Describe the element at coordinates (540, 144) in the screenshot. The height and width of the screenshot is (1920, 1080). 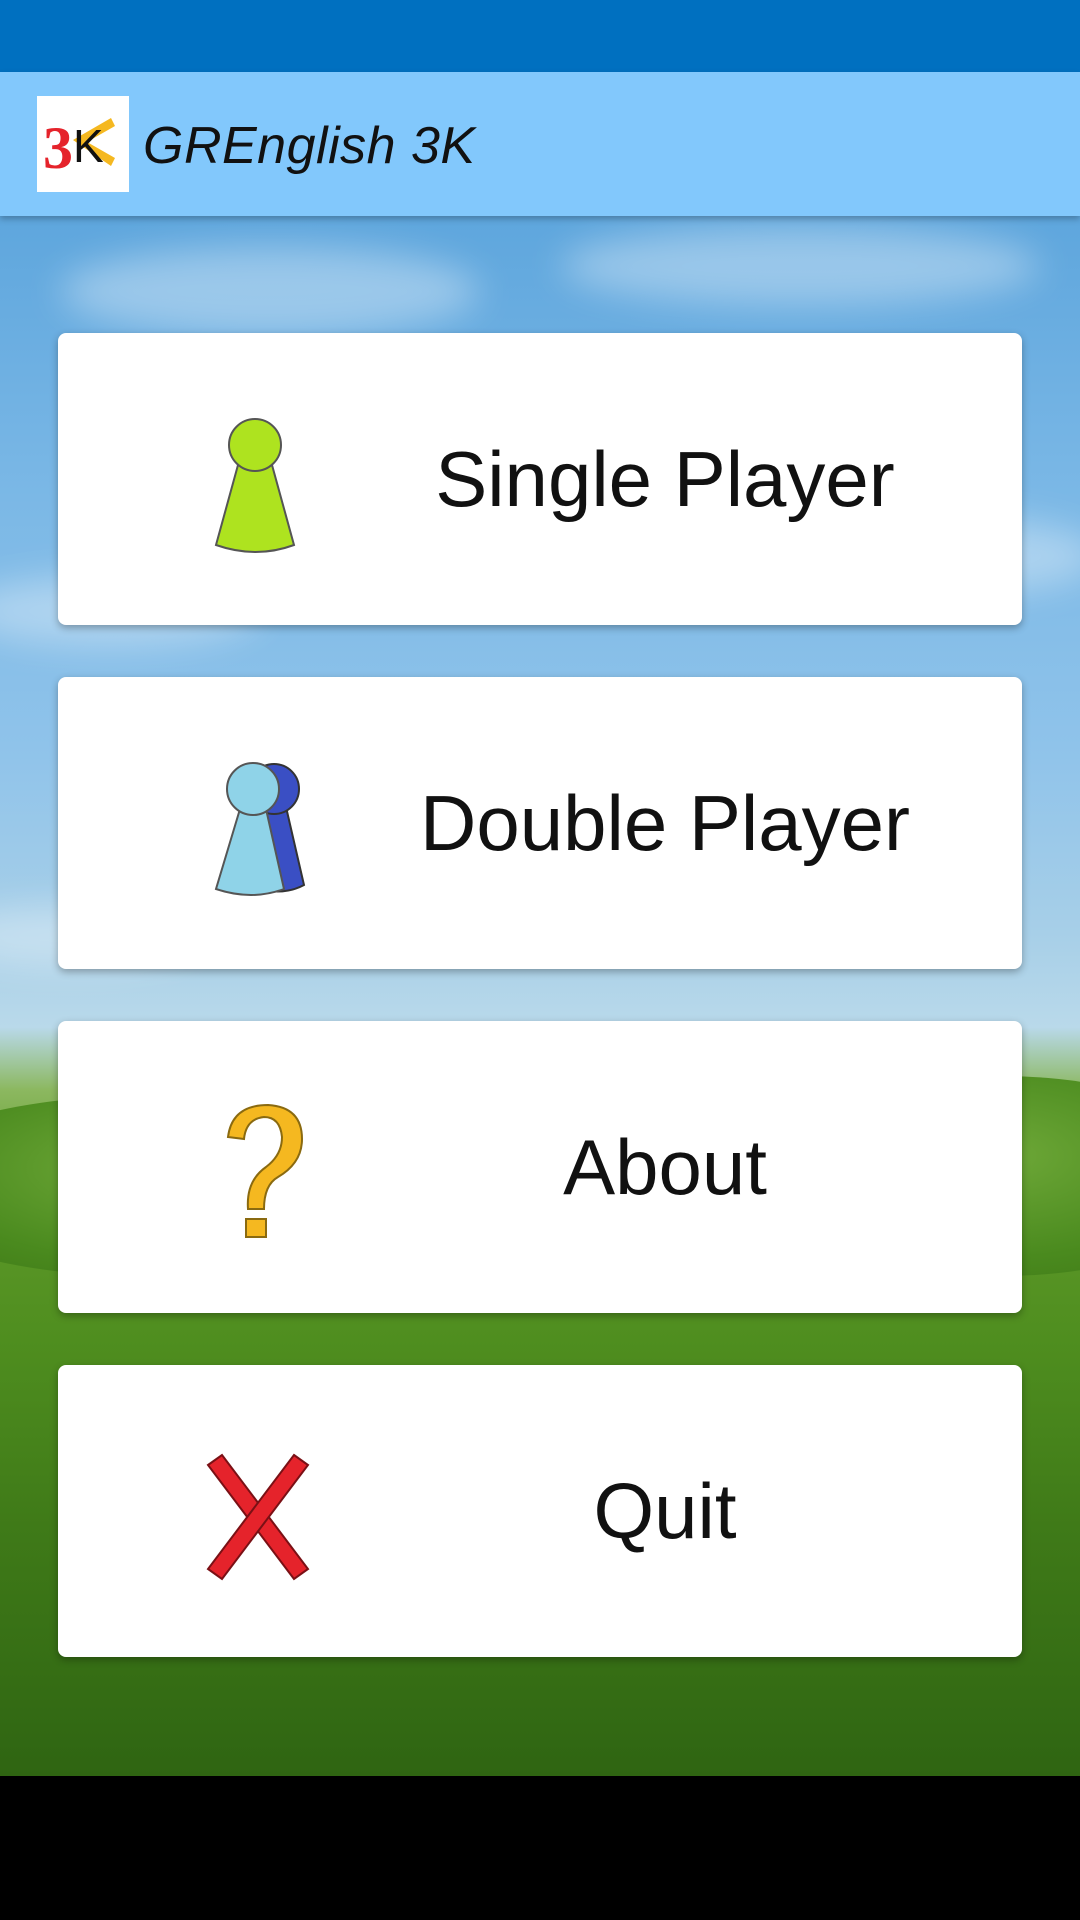
I see `app-bar: 3 K GREnglish 3K` at that location.